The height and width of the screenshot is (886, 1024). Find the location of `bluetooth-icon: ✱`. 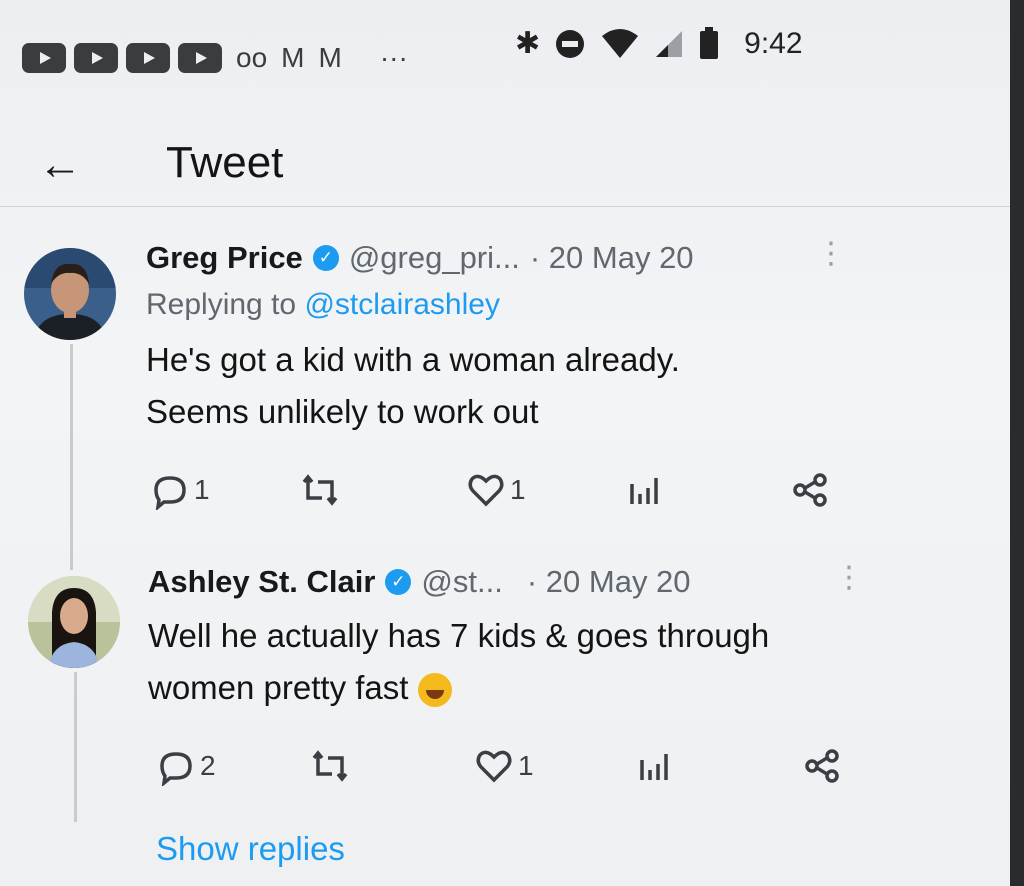

bluetooth-icon: ✱ is located at coordinates (528, 43).